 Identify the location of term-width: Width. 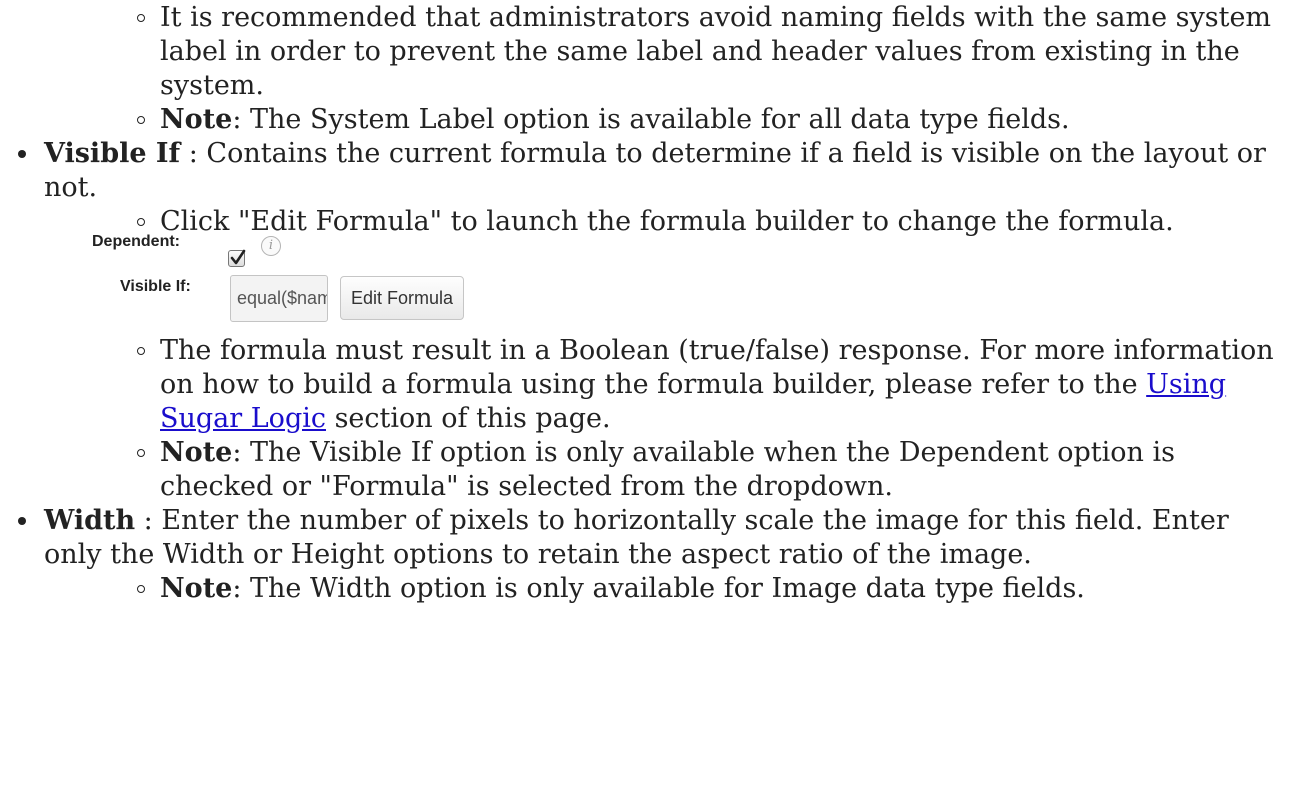
(90, 520).